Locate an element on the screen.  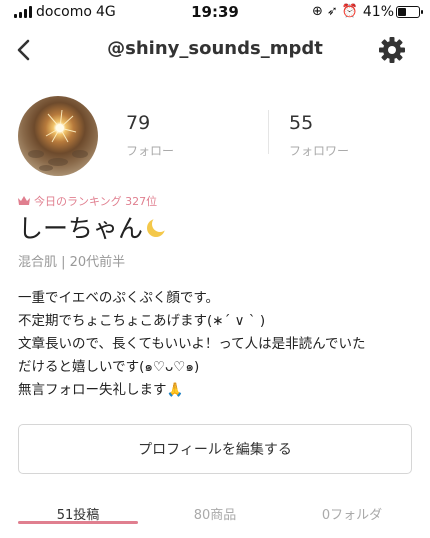
following-stat: 79 フォロー is located at coordinates (150, 135).